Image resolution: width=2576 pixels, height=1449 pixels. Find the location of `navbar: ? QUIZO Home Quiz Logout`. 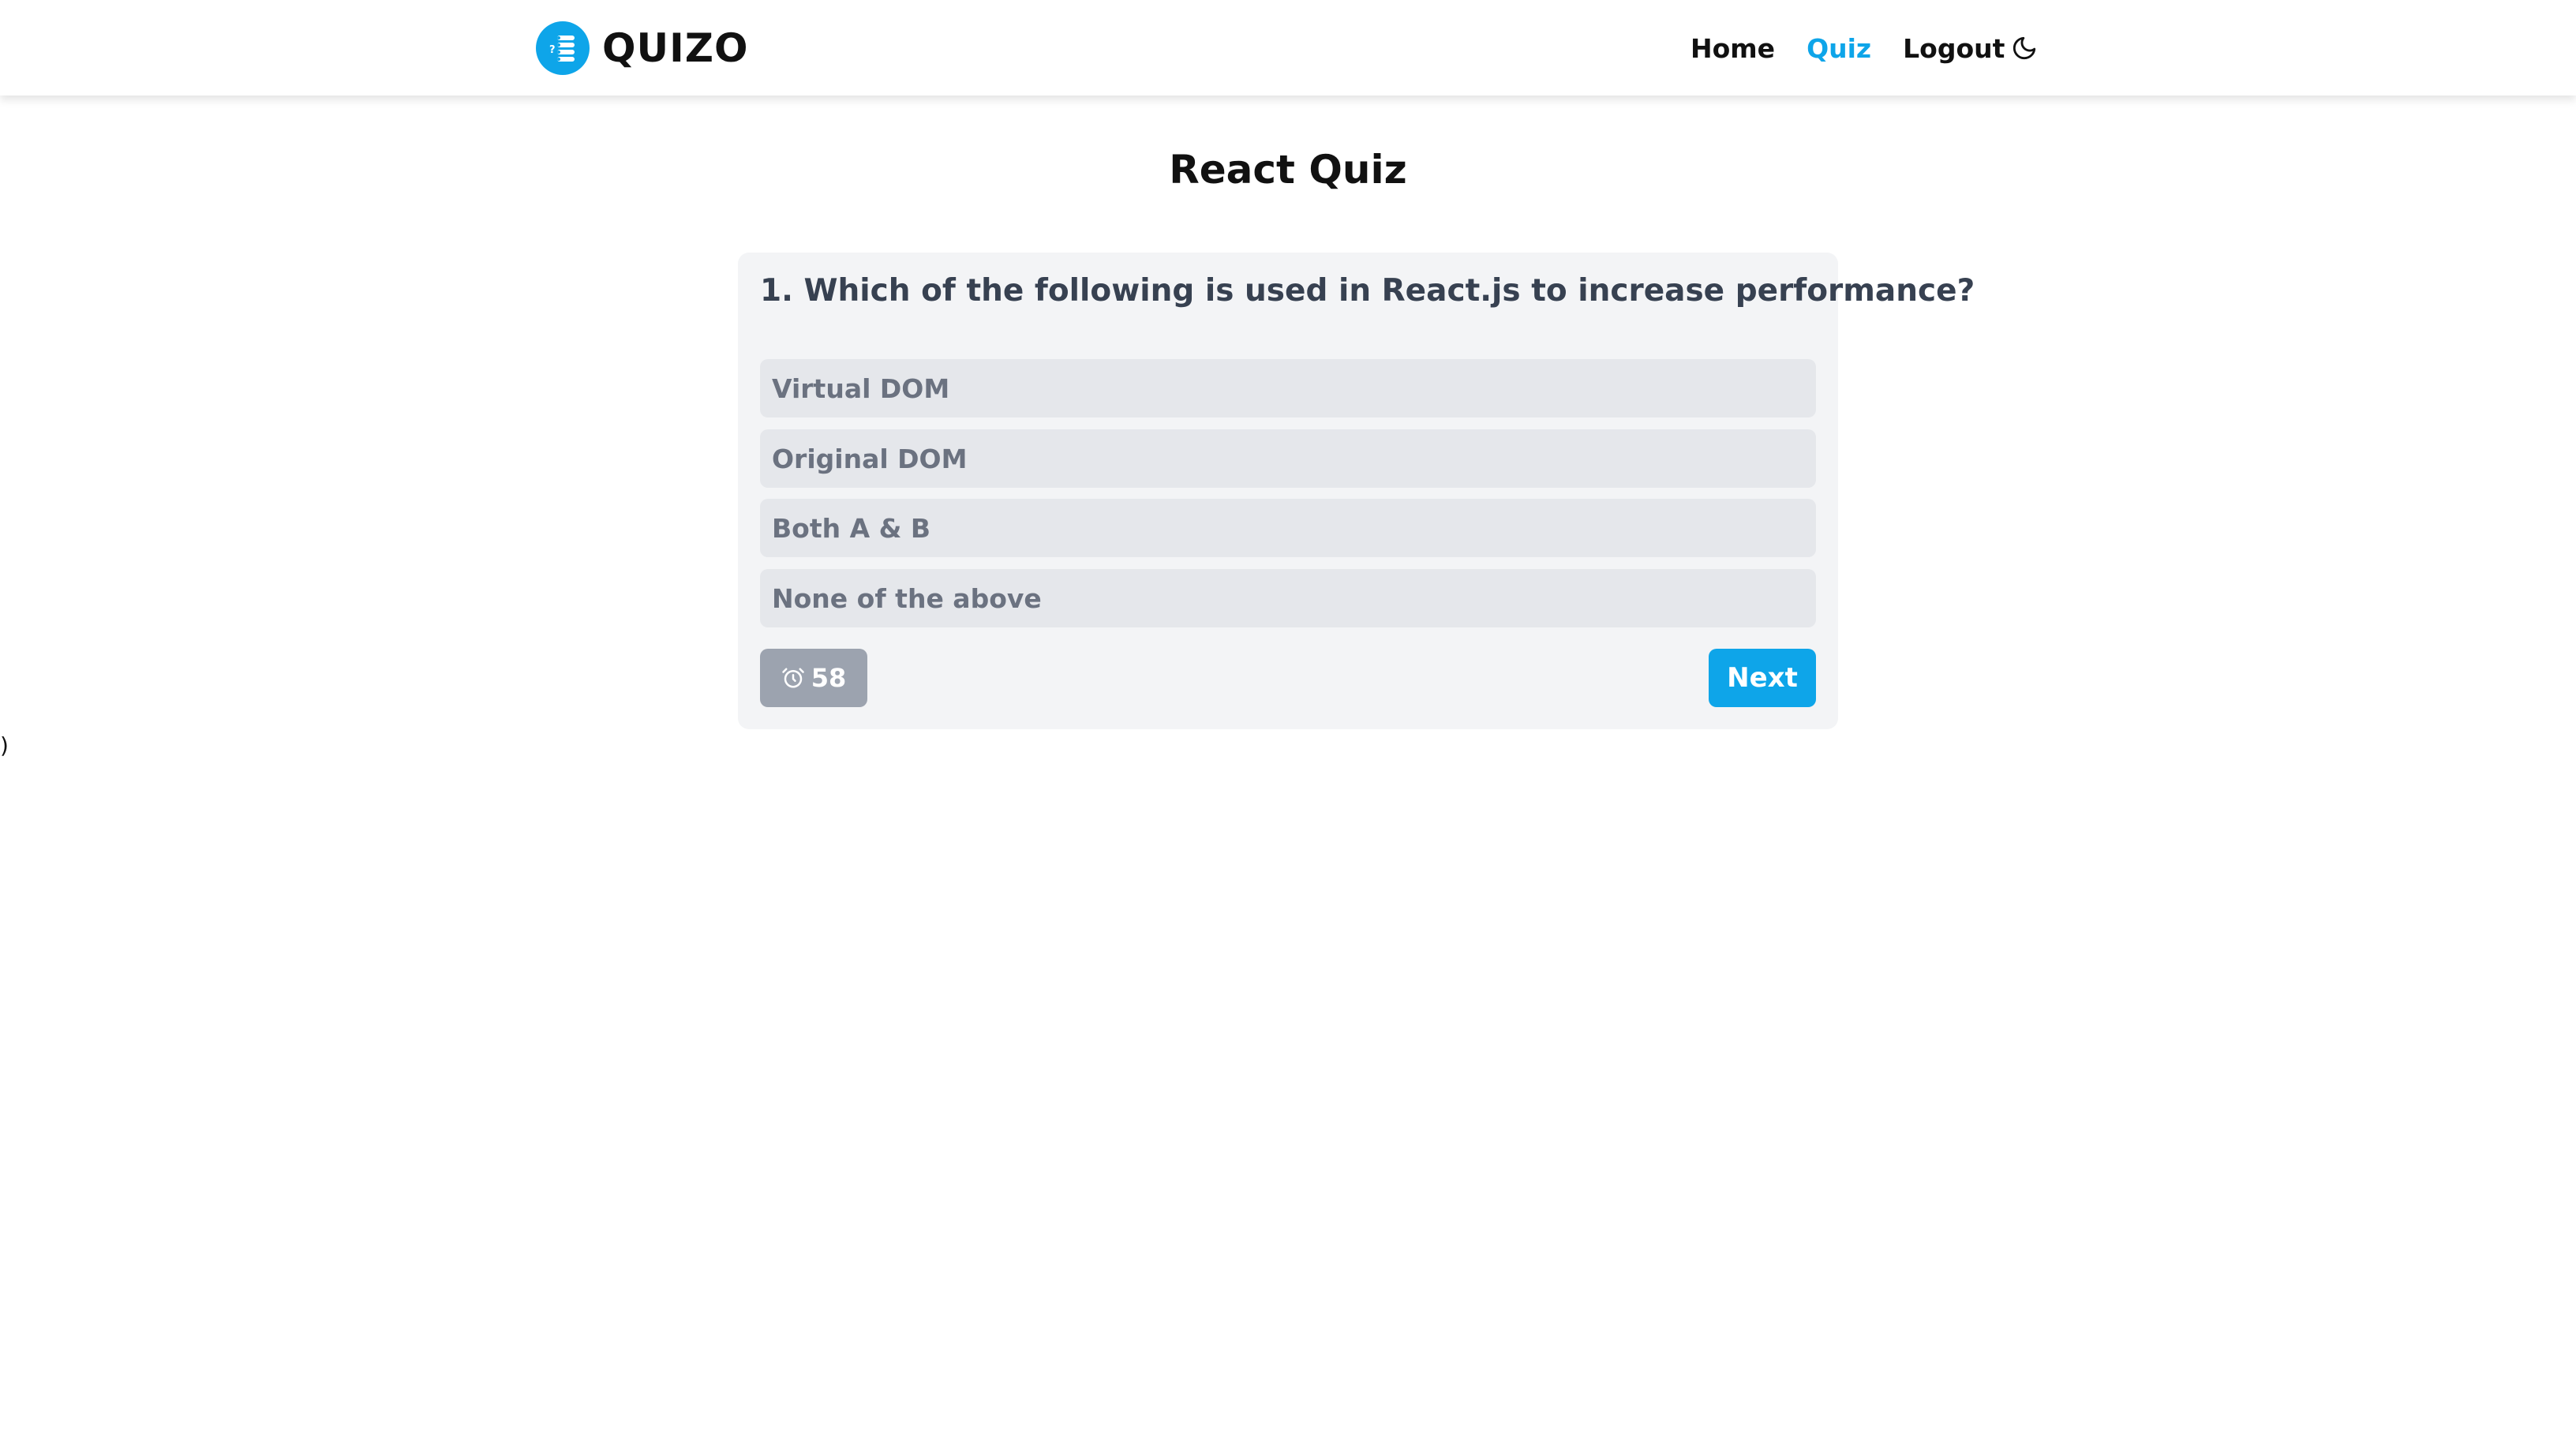

navbar: ? QUIZO Home Quiz Logout is located at coordinates (1288, 47).